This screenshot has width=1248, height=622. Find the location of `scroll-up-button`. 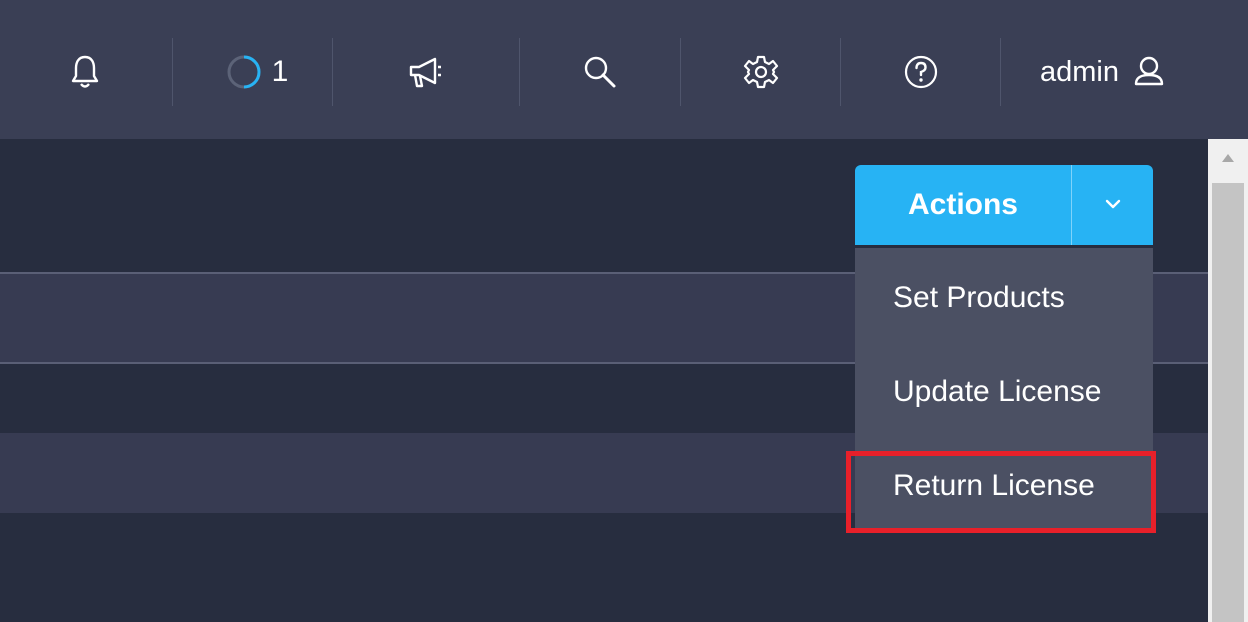

scroll-up-button is located at coordinates (1228, 159).